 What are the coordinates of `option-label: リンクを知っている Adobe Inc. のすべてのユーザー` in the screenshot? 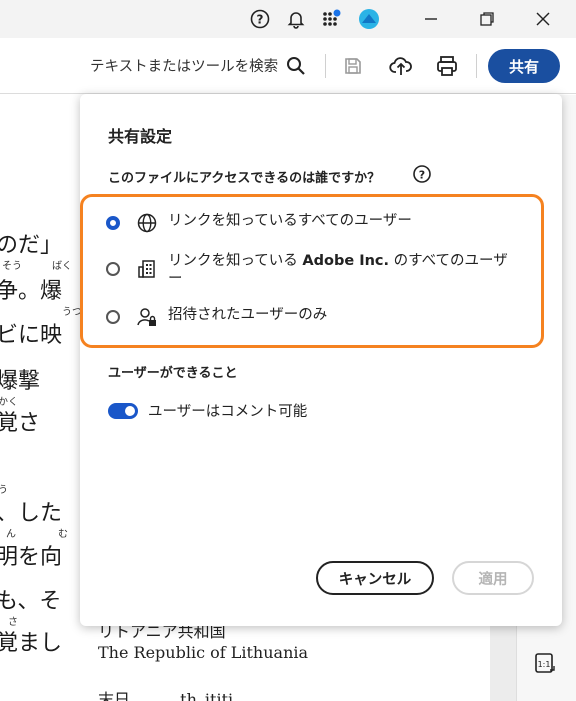 It's located at (338, 270).